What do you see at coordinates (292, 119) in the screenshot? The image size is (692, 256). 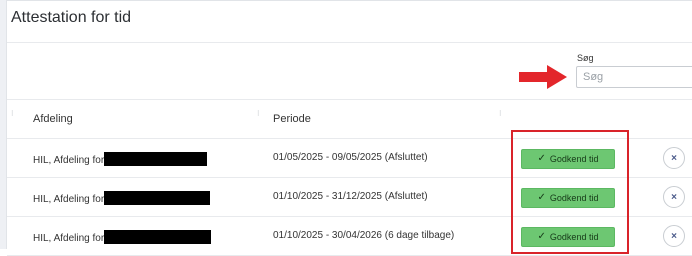 I see `column-header-periode: Periode` at bounding box center [292, 119].